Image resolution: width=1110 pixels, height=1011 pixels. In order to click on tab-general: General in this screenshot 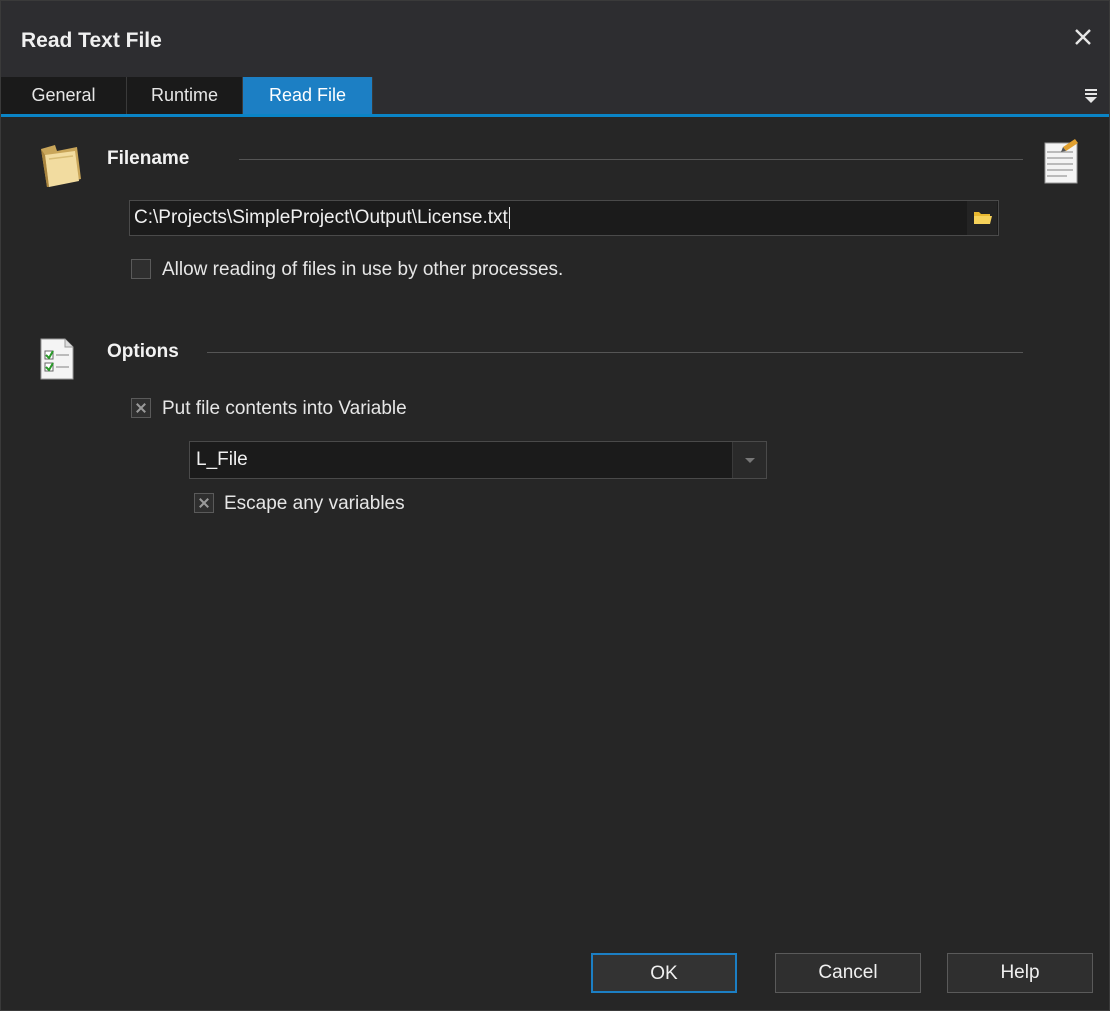, I will do `click(64, 95)`.